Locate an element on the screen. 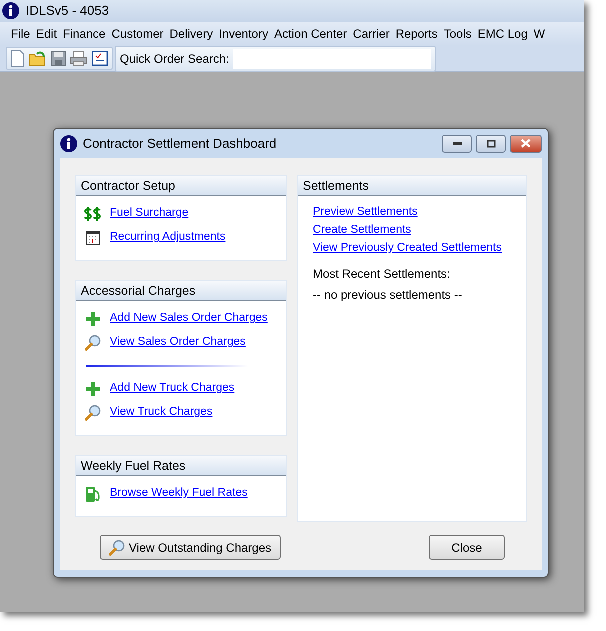  menu-item: Carrier is located at coordinates (371, 34).